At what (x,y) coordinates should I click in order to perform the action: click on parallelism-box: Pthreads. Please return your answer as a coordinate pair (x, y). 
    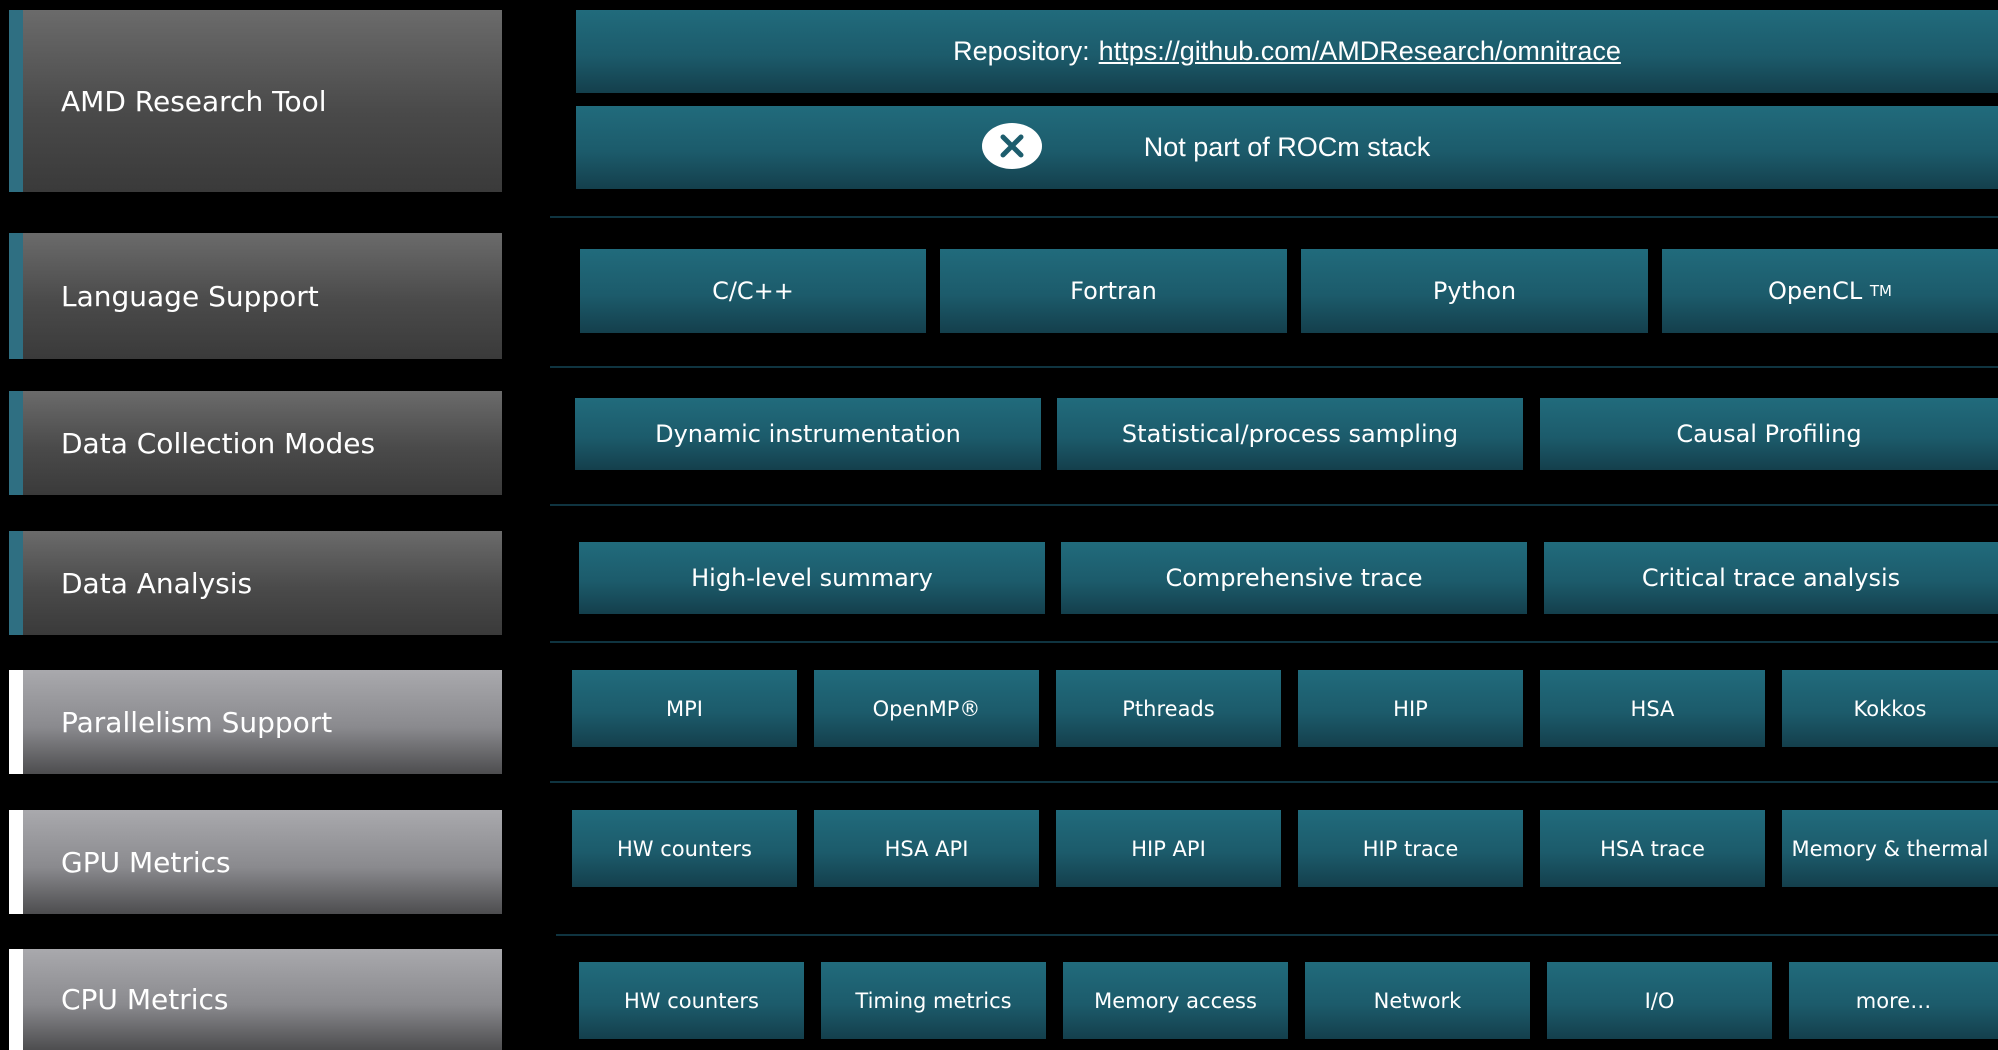
    Looking at the image, I should click on (1168, 708).